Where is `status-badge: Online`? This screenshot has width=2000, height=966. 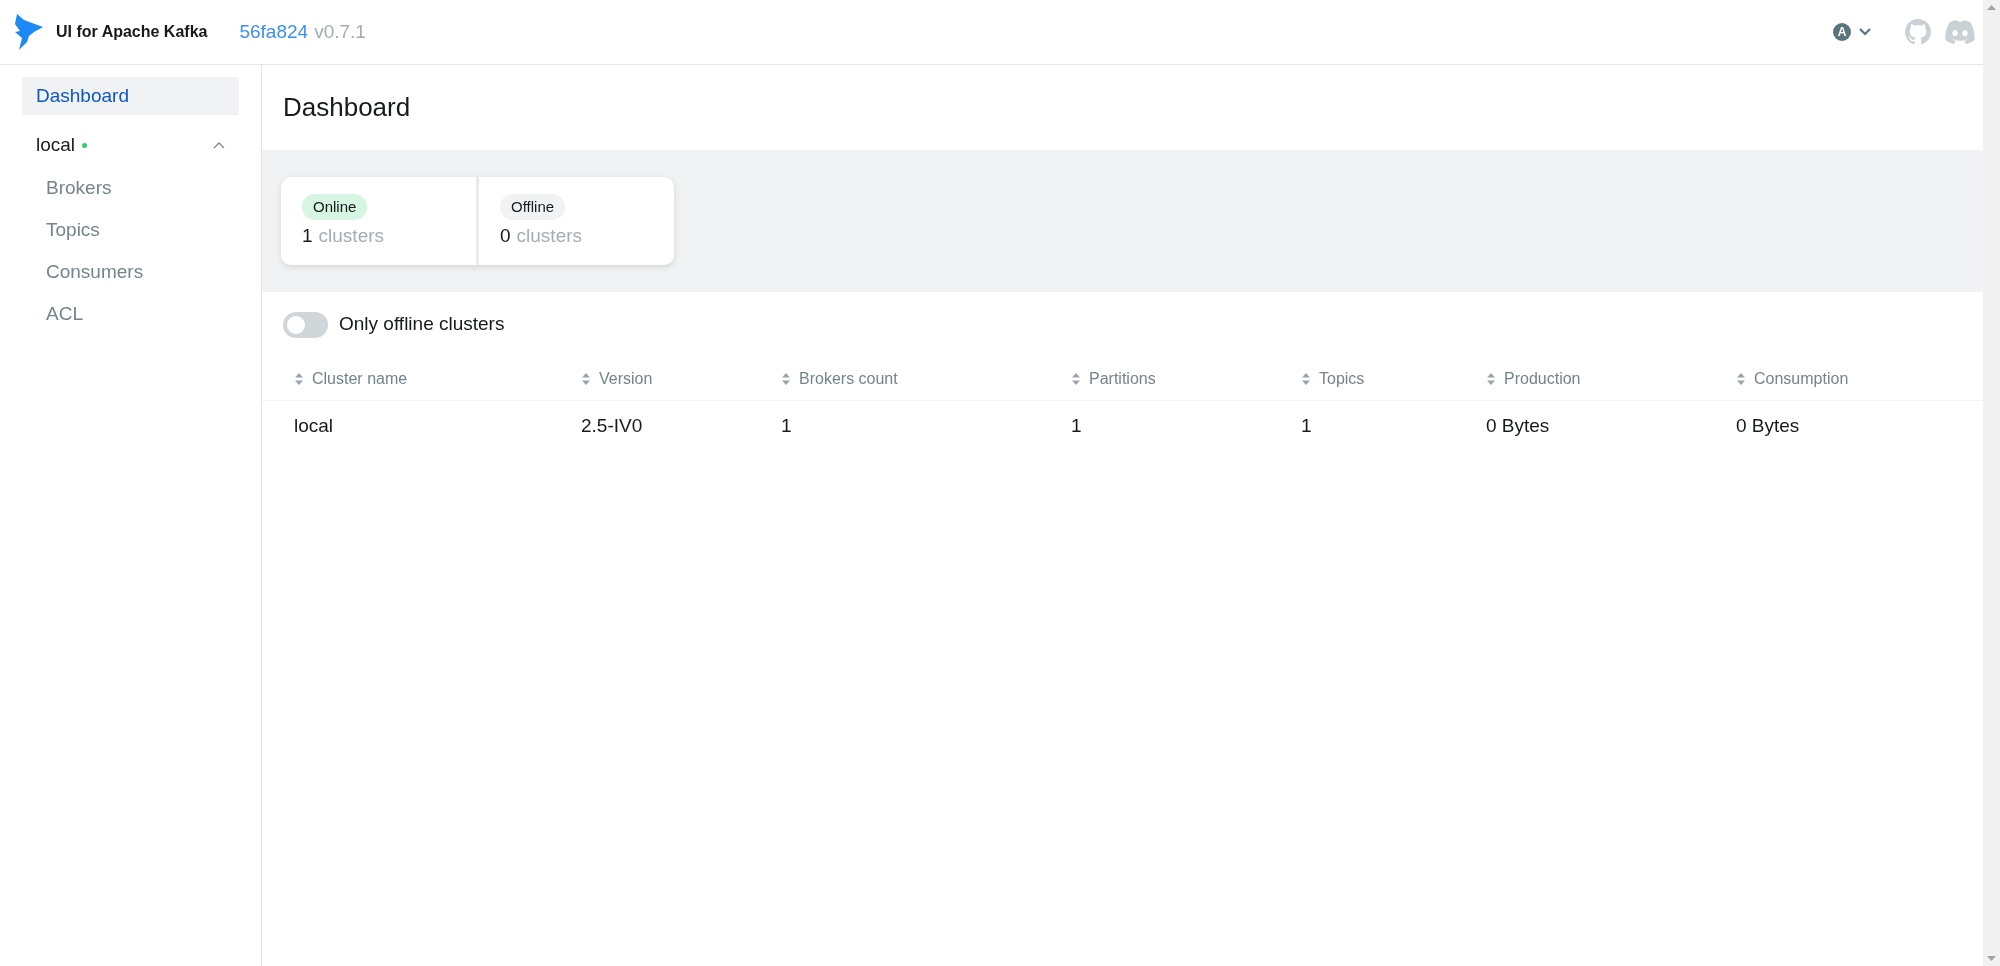
status-badge: Online is located at coordinates (335, 207).